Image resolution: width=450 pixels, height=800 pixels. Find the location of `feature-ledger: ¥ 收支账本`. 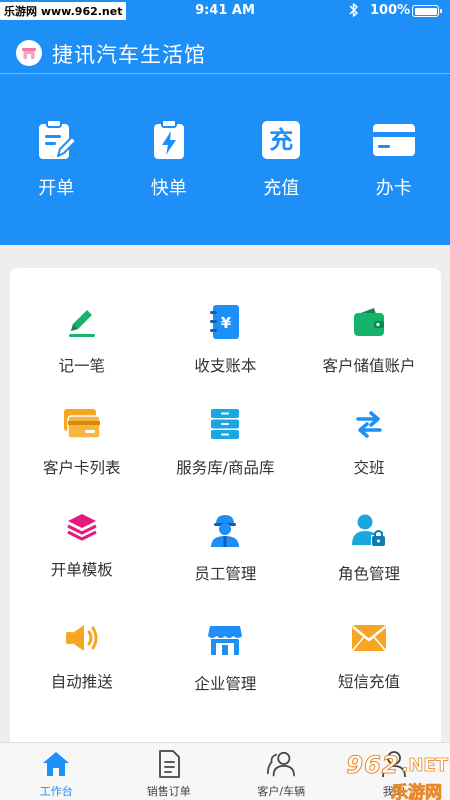

feature-ledger: ¥ 收支账本 is located at coordinates (226, 339).